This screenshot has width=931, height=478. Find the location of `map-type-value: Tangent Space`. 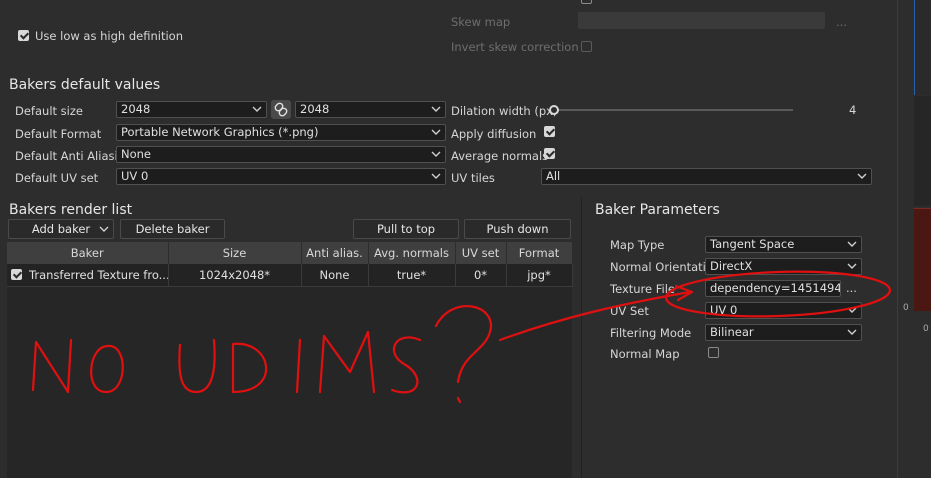

map-type-value: Tangent Space is located at coordinates (752, 244).